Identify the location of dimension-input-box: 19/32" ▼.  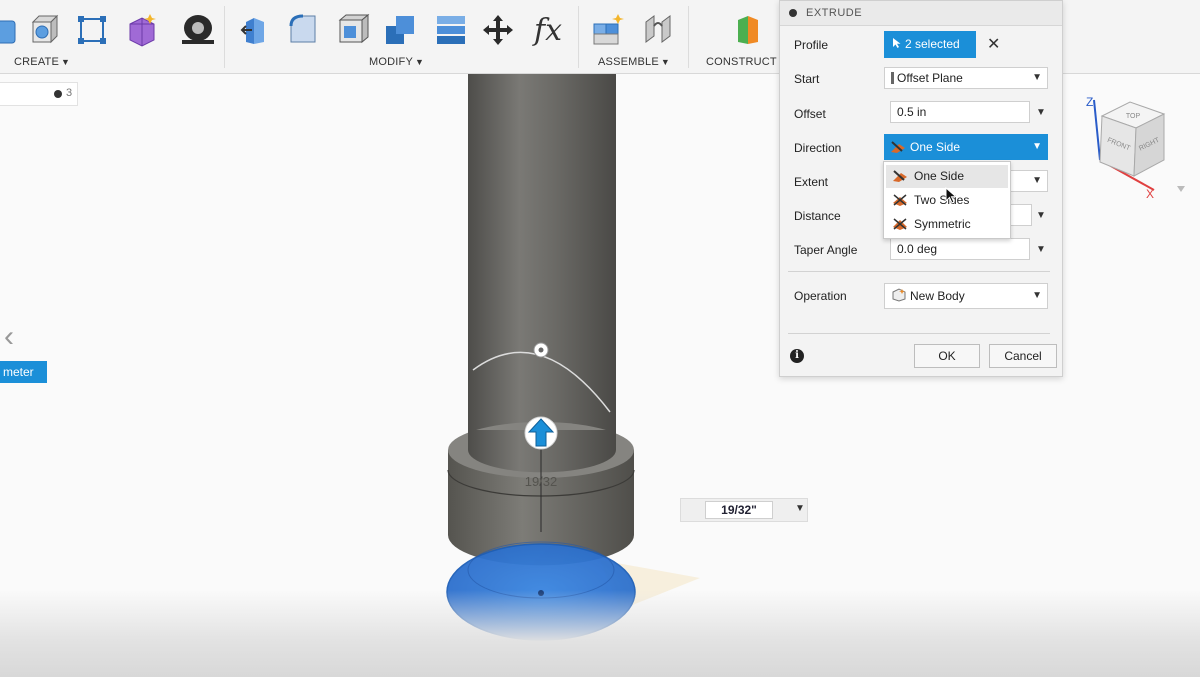
(744, 510).